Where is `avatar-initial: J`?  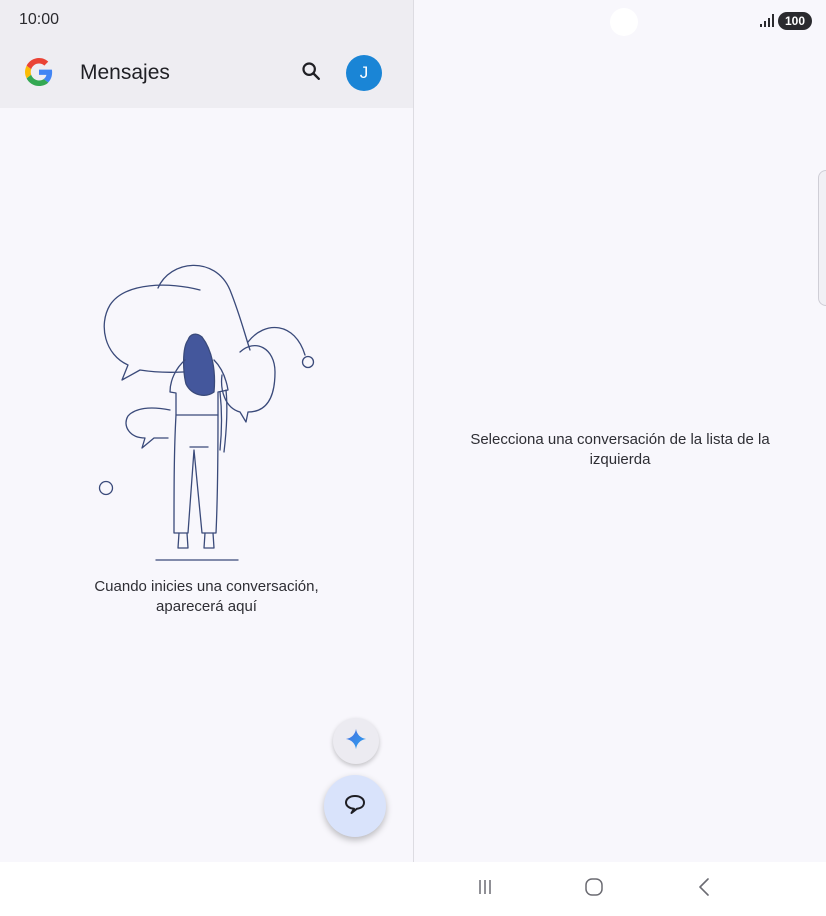 avatar-initial: J is located at coordinates (364, 72).